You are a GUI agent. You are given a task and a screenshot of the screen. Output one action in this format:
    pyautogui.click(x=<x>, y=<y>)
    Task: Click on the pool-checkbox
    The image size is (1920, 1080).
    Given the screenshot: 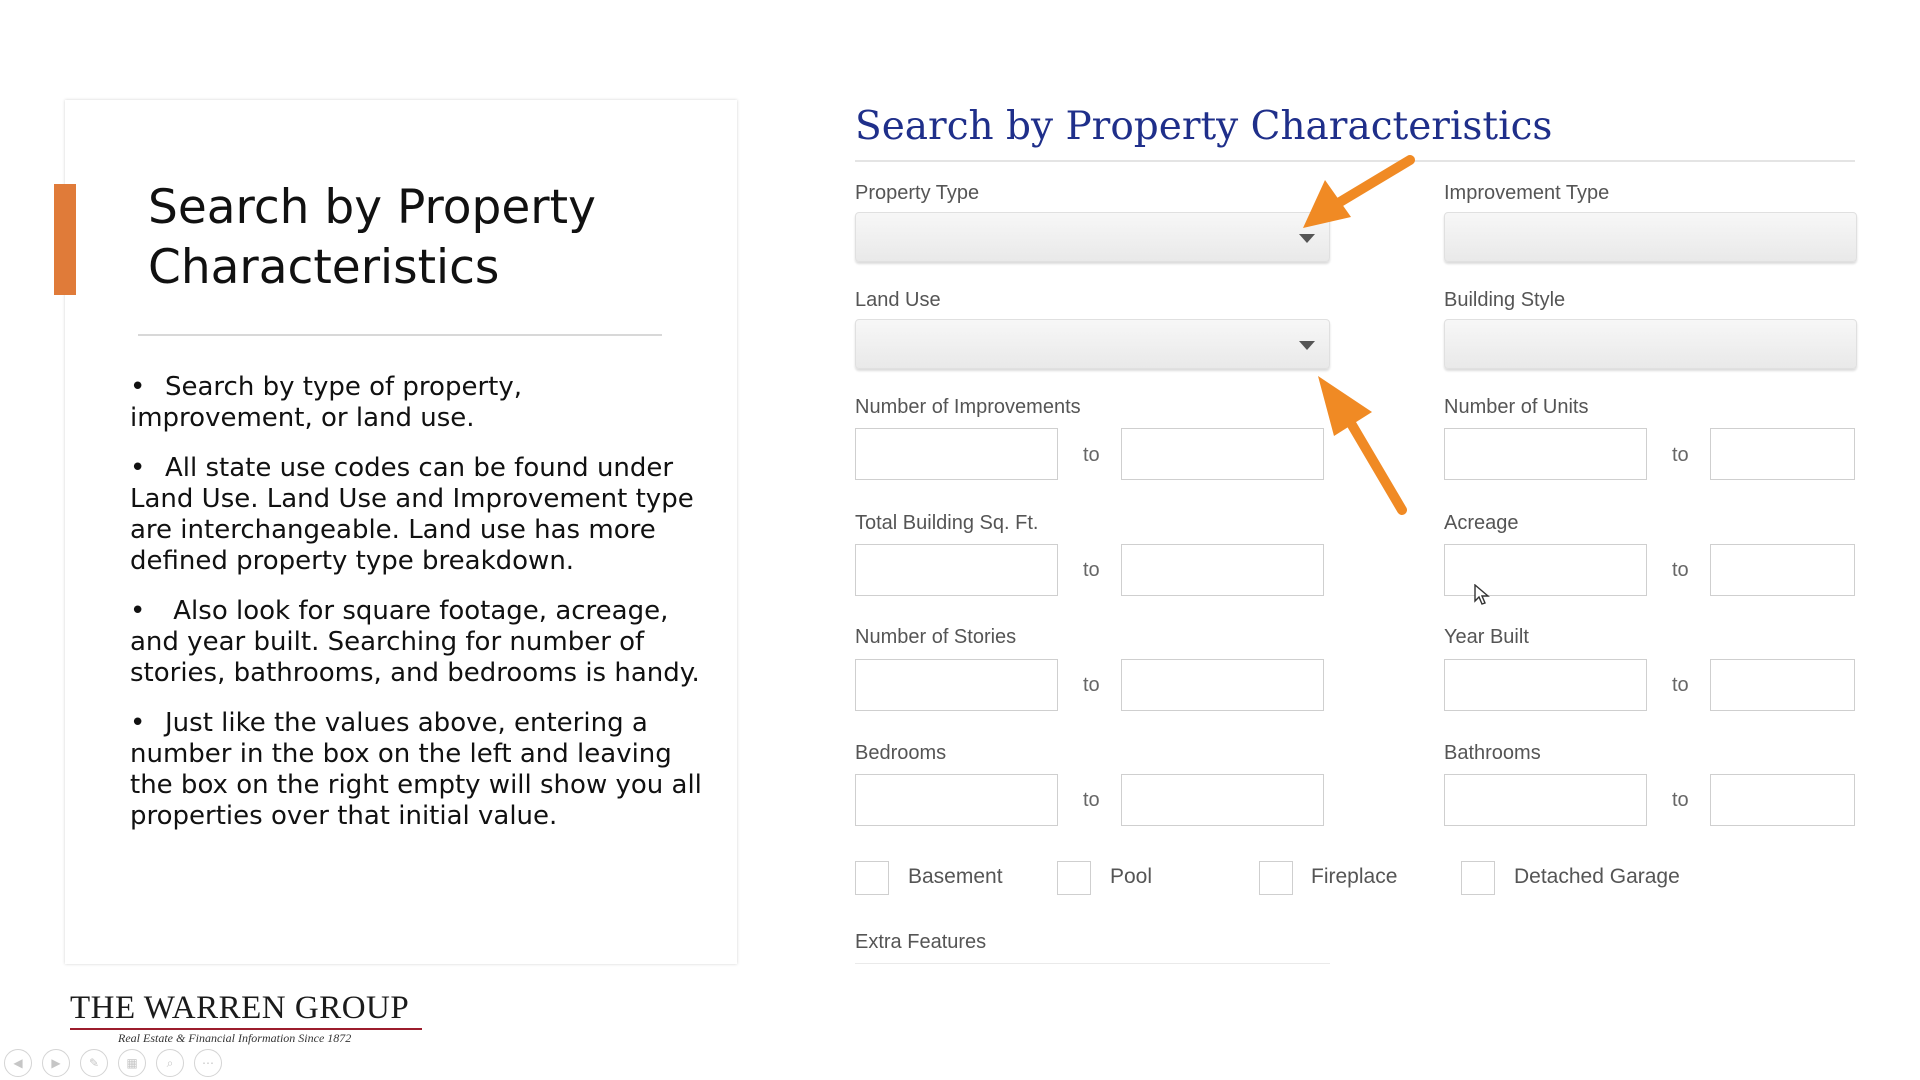 What is the action you would take?
    pyautogui.click(x=1074, y=878)
    